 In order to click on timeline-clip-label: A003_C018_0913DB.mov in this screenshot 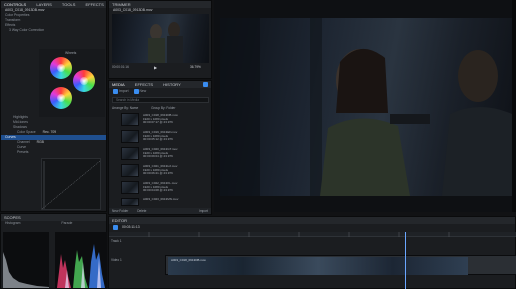, I will do `click(188, 260)`.